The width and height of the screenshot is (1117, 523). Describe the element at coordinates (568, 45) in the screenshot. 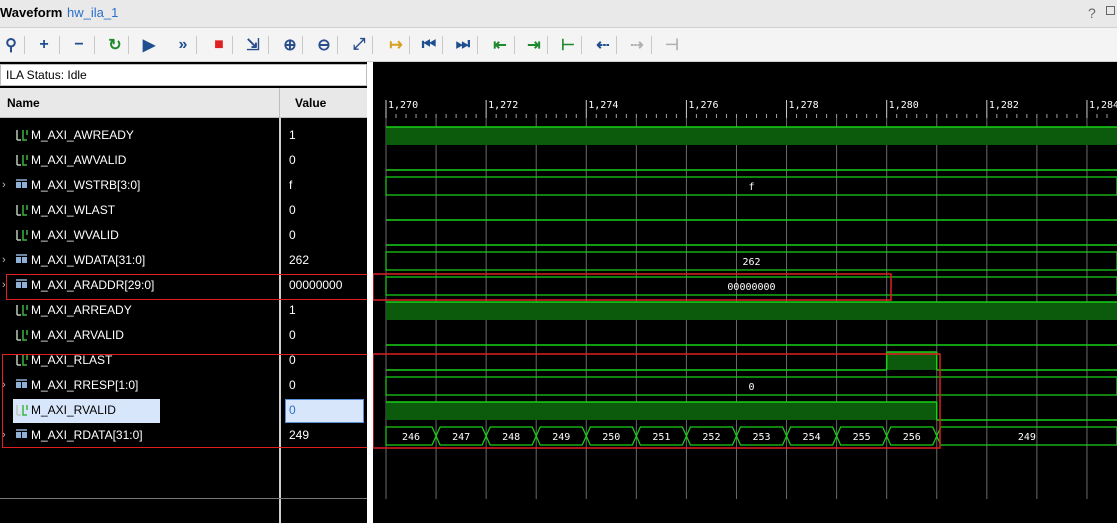

I see `add-marker-icon: ⊢` at that location.